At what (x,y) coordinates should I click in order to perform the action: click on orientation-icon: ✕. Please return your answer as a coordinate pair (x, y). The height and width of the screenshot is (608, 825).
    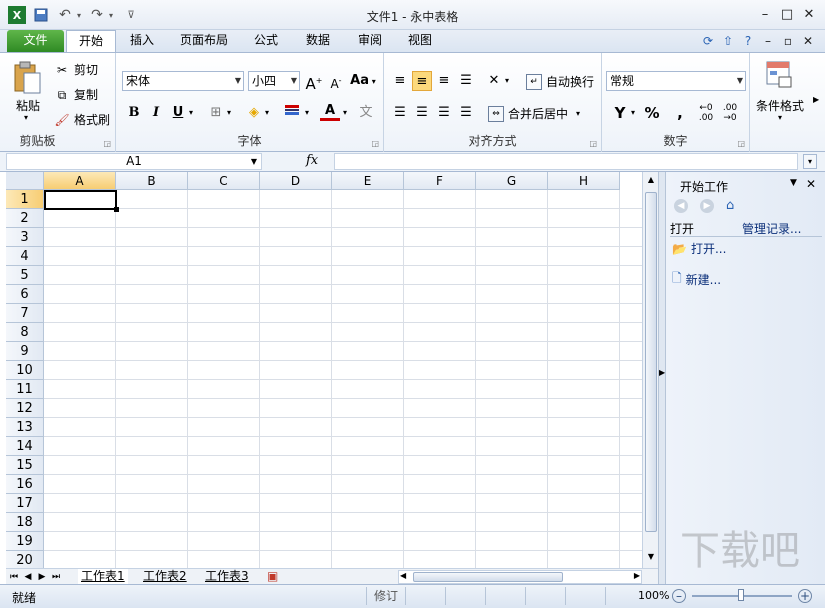
    Looking at the image, I should click on (494, 81).